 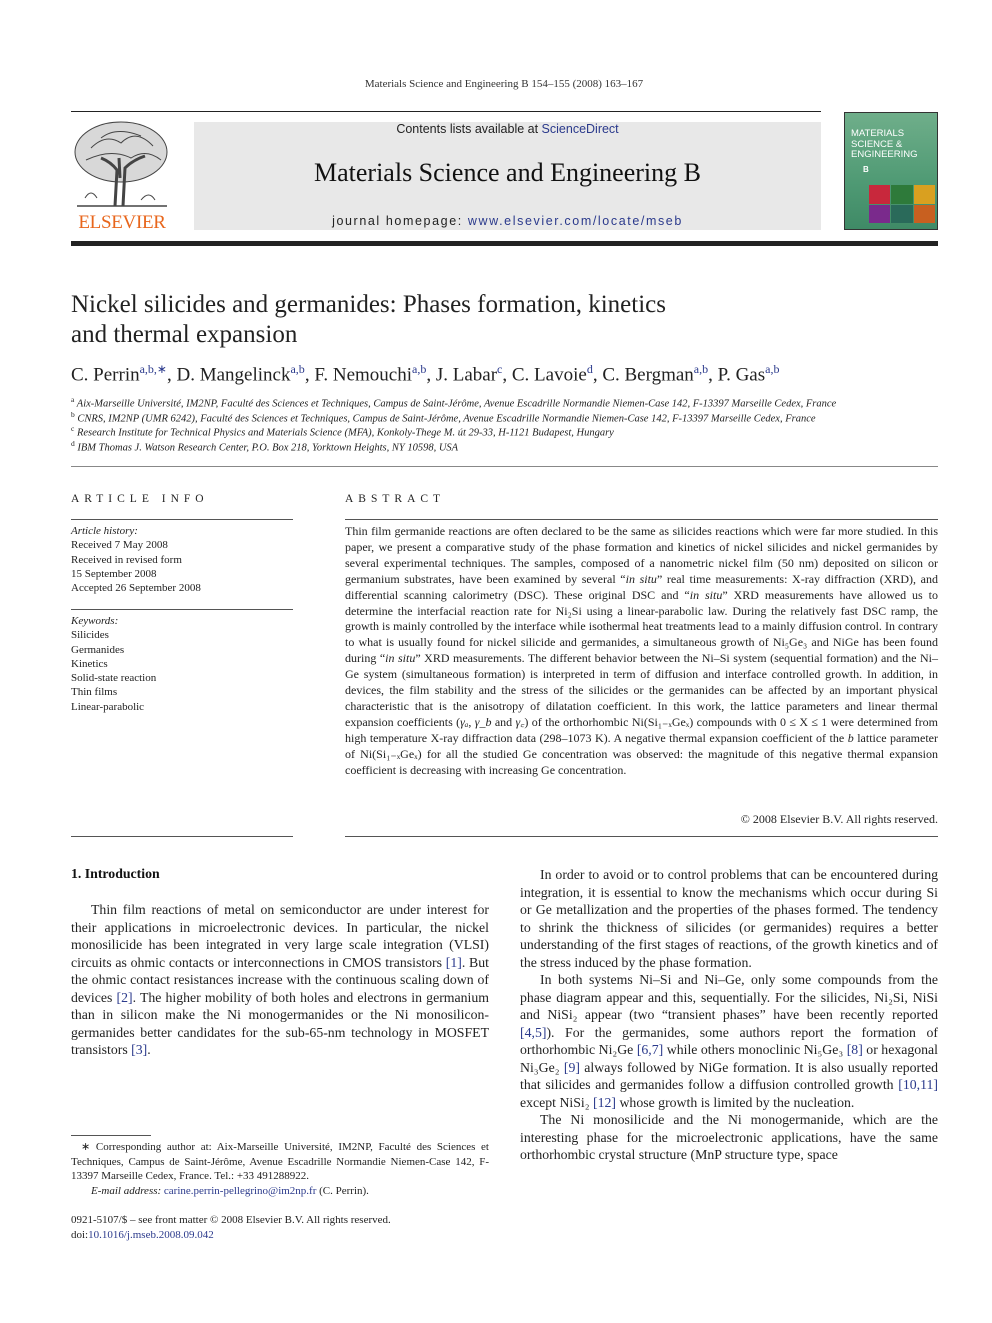 What do you see at coordinates (575, 221) in the screenshot?
I see `homepage-link: www.elsevier.com/locate/mseb` at bounding box center [575, 221].